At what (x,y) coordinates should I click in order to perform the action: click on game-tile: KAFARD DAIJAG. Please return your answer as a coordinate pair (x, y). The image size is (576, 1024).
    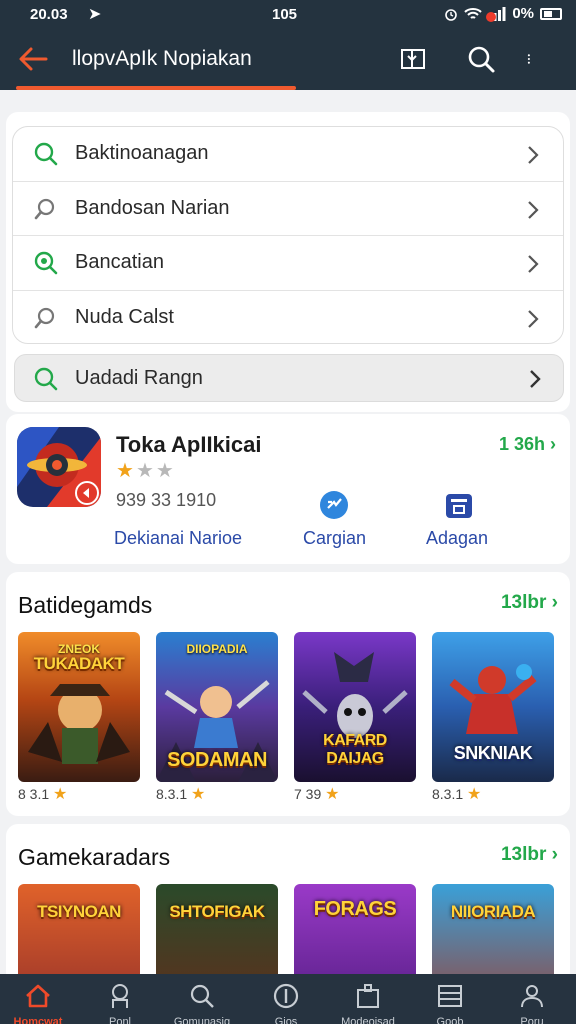
    Looking at the image, I should click on (355, 707).